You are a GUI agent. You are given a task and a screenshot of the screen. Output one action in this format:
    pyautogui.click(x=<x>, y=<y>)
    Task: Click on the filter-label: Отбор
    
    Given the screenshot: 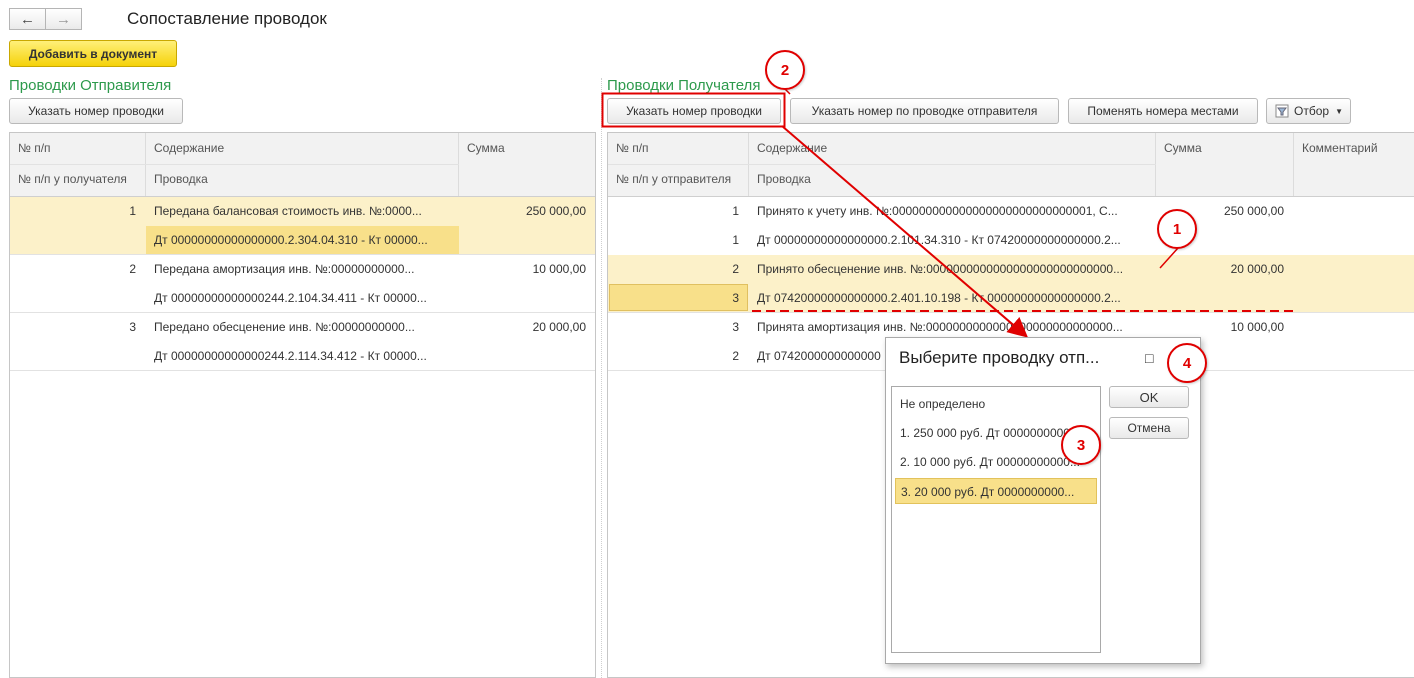 What is the action you would take?
    pyautogui.click(x=1312, y=111)
    